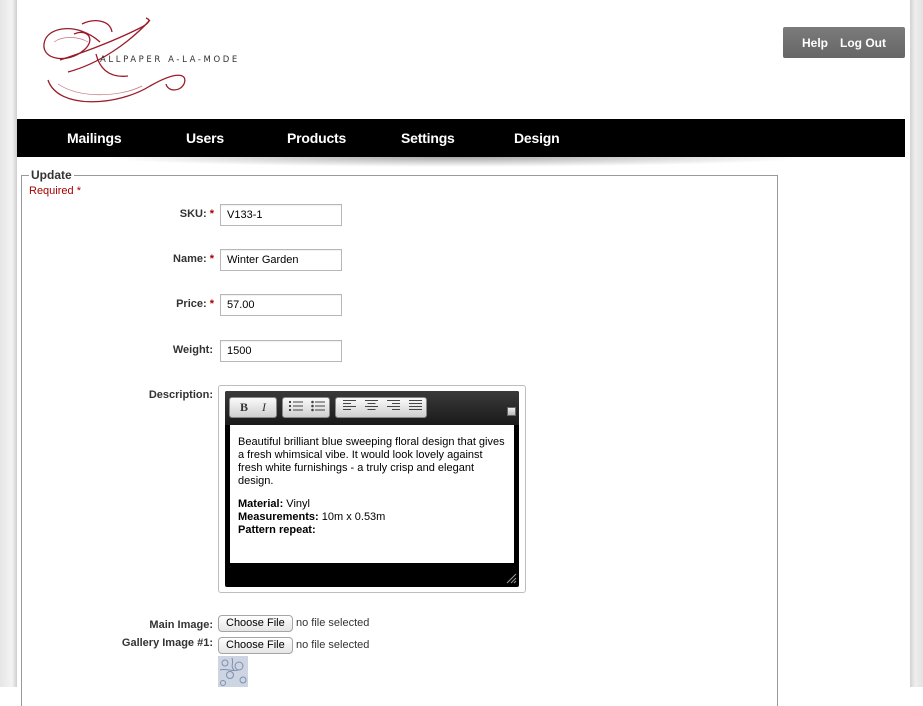  Describe the element at coordinates (94, 138) in the screenshot. I see `nav-item-mailings: Mailings` at that location.